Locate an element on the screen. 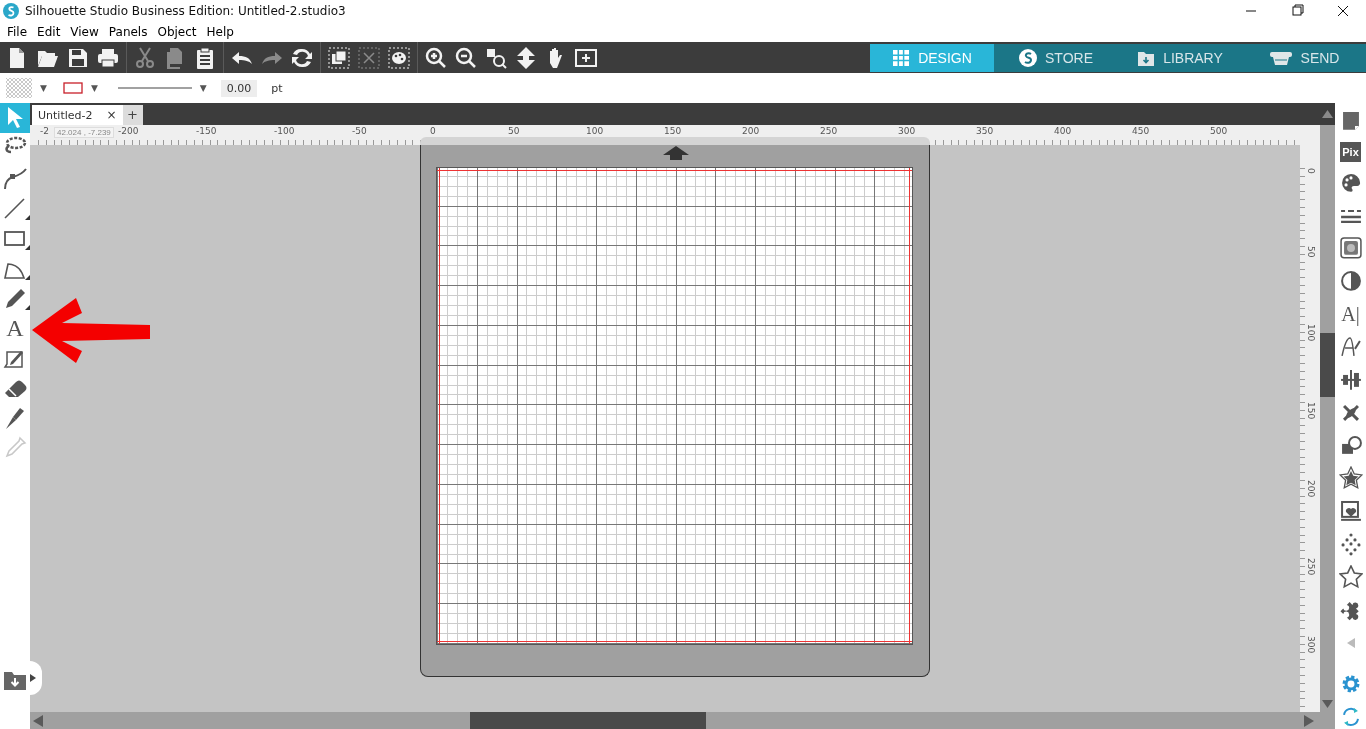  scroll-down-icon is located at coordinates (1327, 704).